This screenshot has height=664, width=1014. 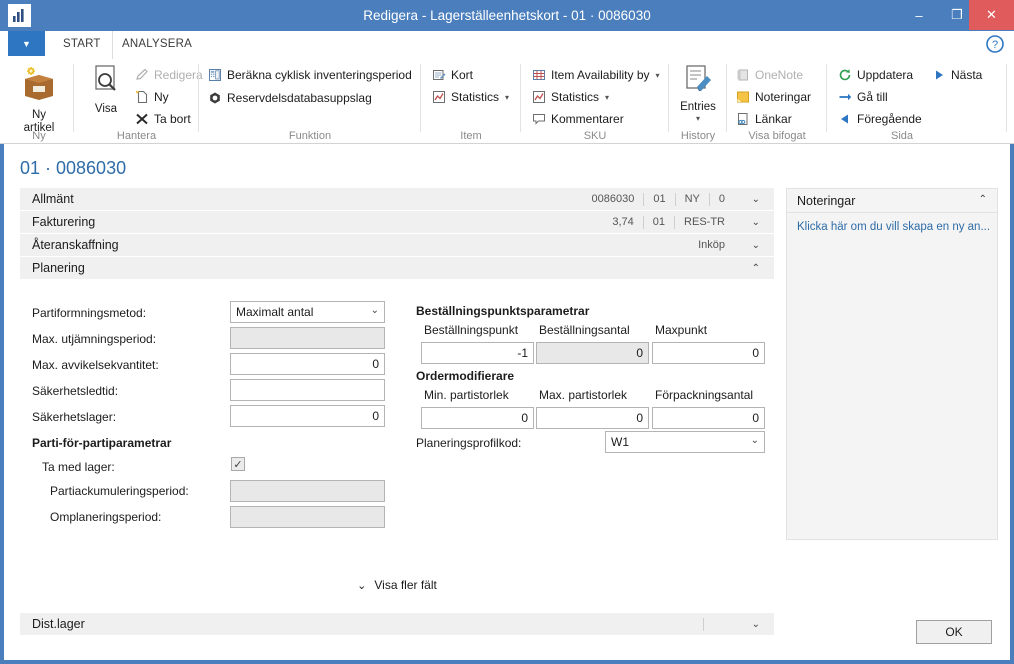 What do you see at coordinates (307, 338) in the screenshot?
I see `max-utjamningsperiod-input` at bounding box center [307, 338].